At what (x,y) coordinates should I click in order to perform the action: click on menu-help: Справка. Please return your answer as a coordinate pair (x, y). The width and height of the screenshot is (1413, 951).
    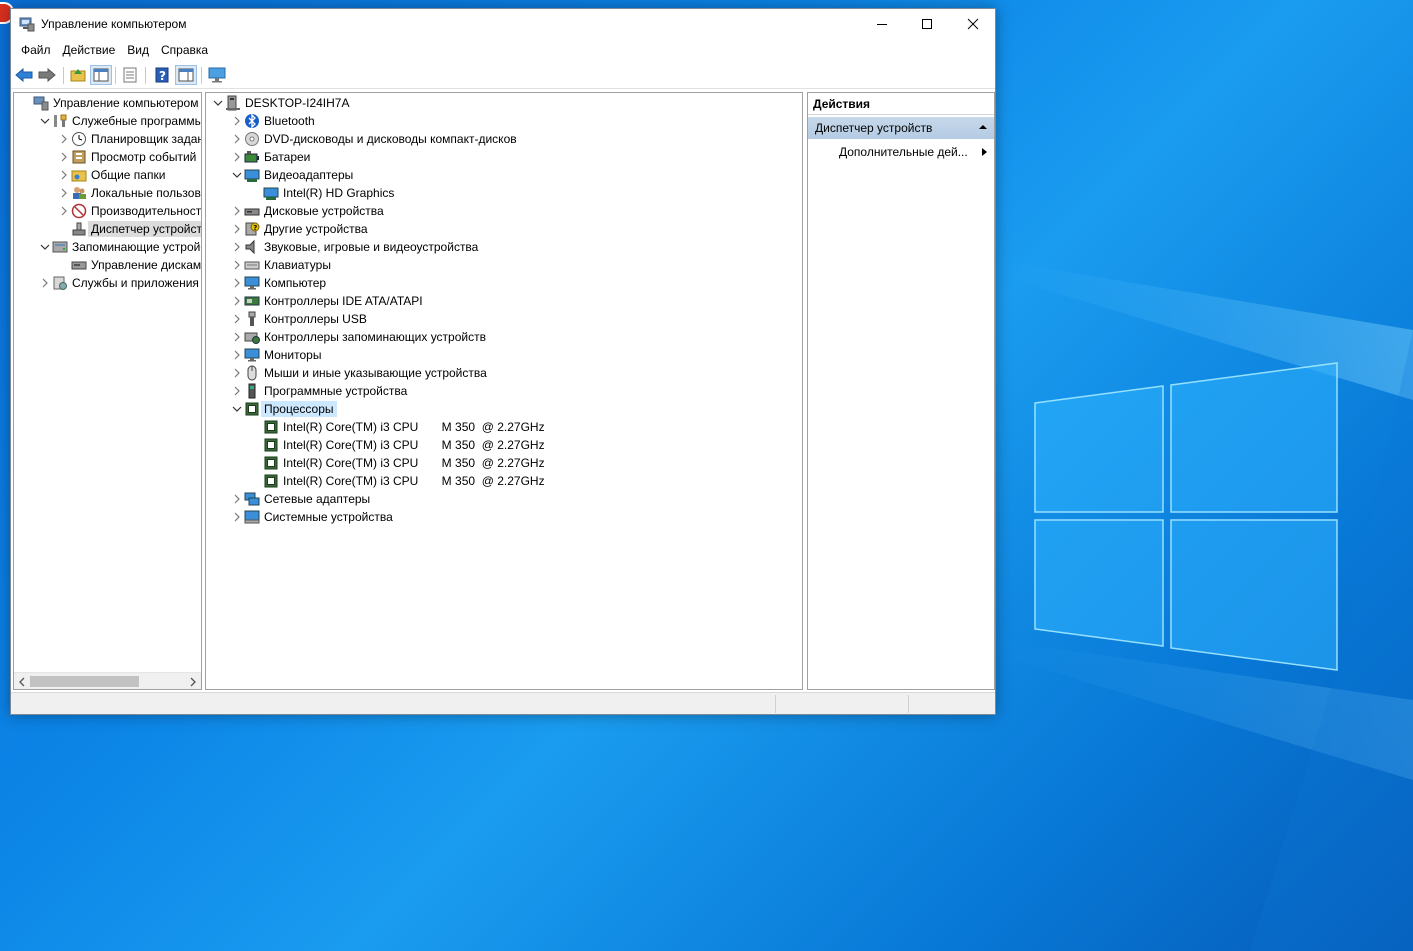
    Looking at the image, I should click on (184, 50).